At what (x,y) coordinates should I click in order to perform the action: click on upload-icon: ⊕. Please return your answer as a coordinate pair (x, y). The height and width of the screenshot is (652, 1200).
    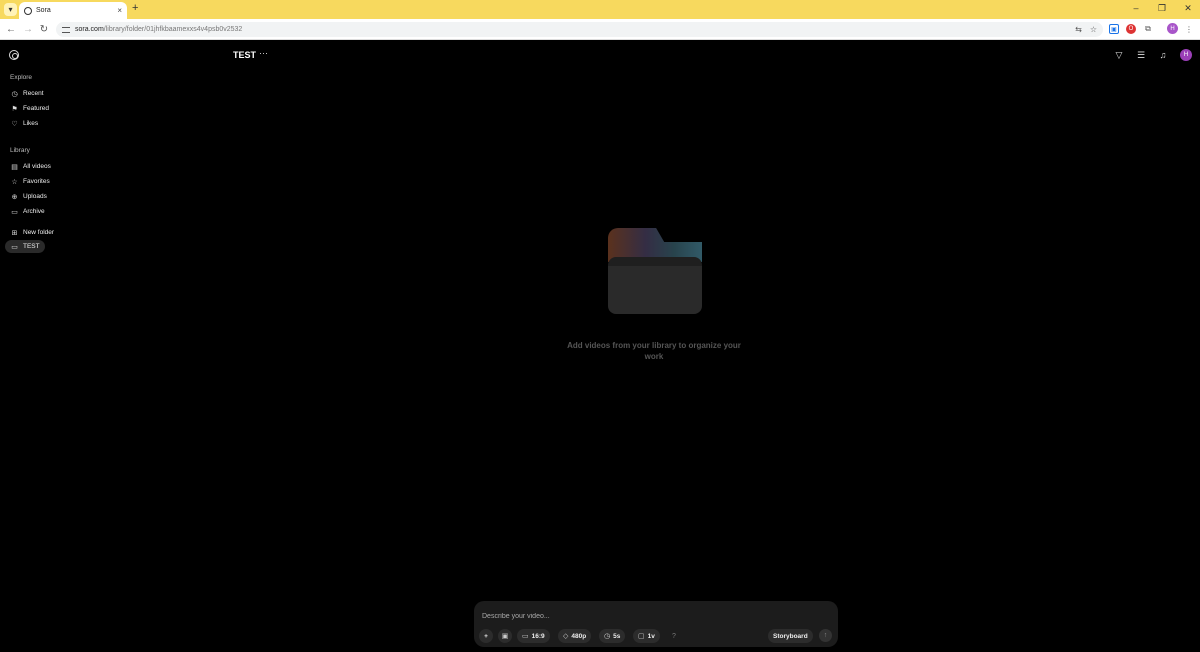
    Looking at the image, I should click on (14, 197).